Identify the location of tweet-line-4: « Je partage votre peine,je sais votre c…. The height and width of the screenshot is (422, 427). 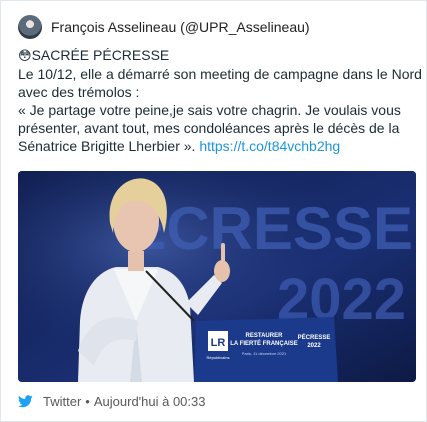
(209, 110).